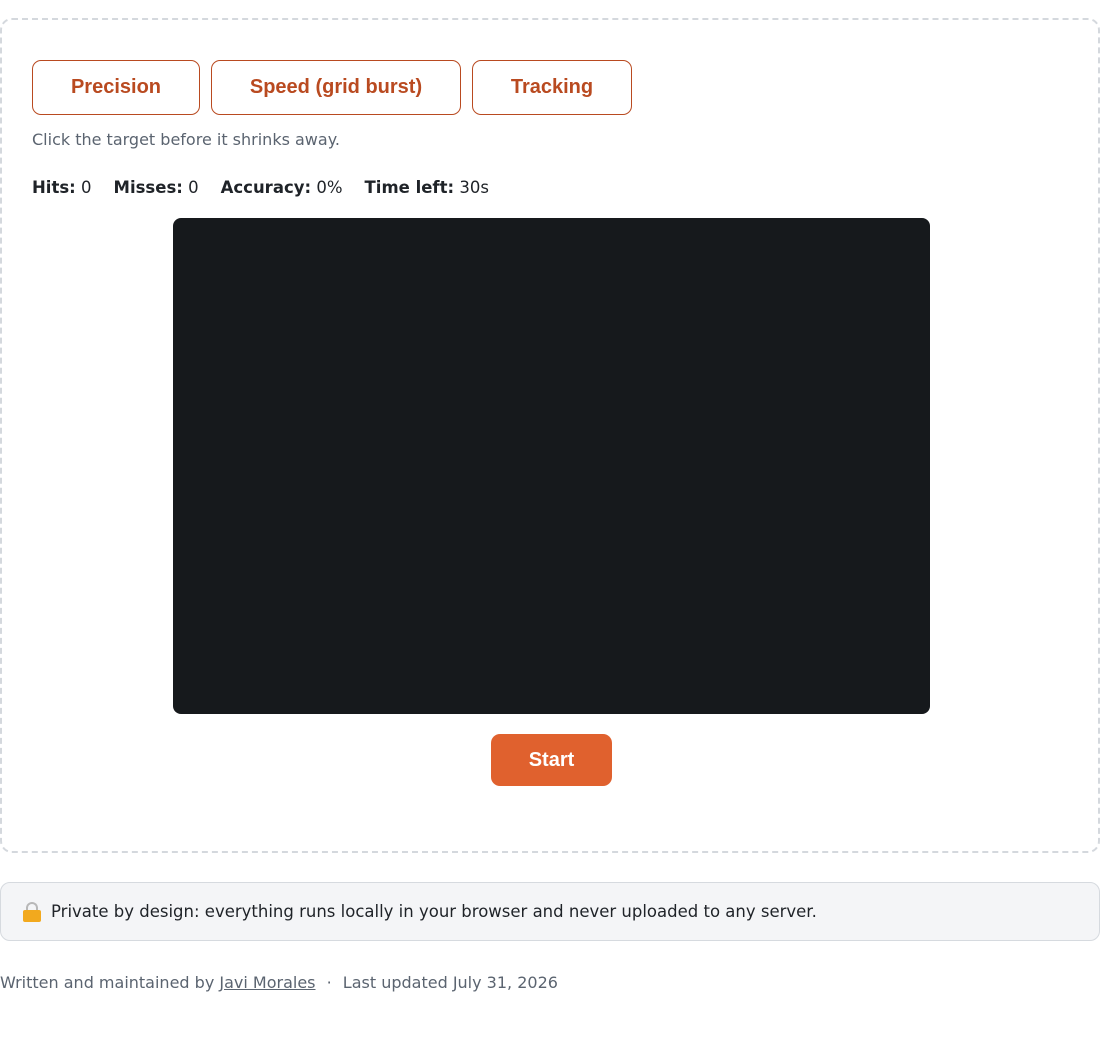 This screenshot has height=1048, width=1100. I want to click on time-left-value: 30s, so click(474, 187).